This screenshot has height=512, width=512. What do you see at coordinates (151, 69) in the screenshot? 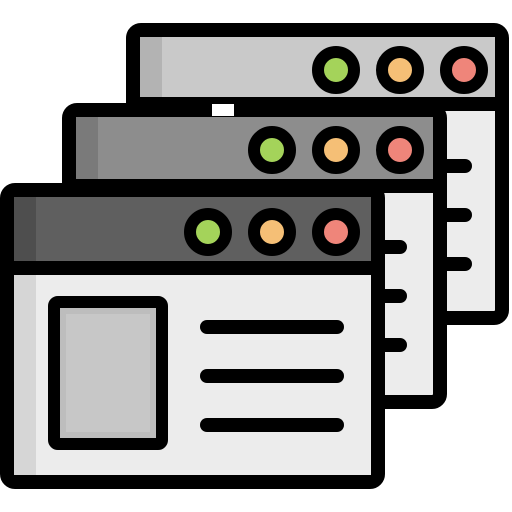
I see `back-window-titlebar-shade` at bounding box center [151, 69].